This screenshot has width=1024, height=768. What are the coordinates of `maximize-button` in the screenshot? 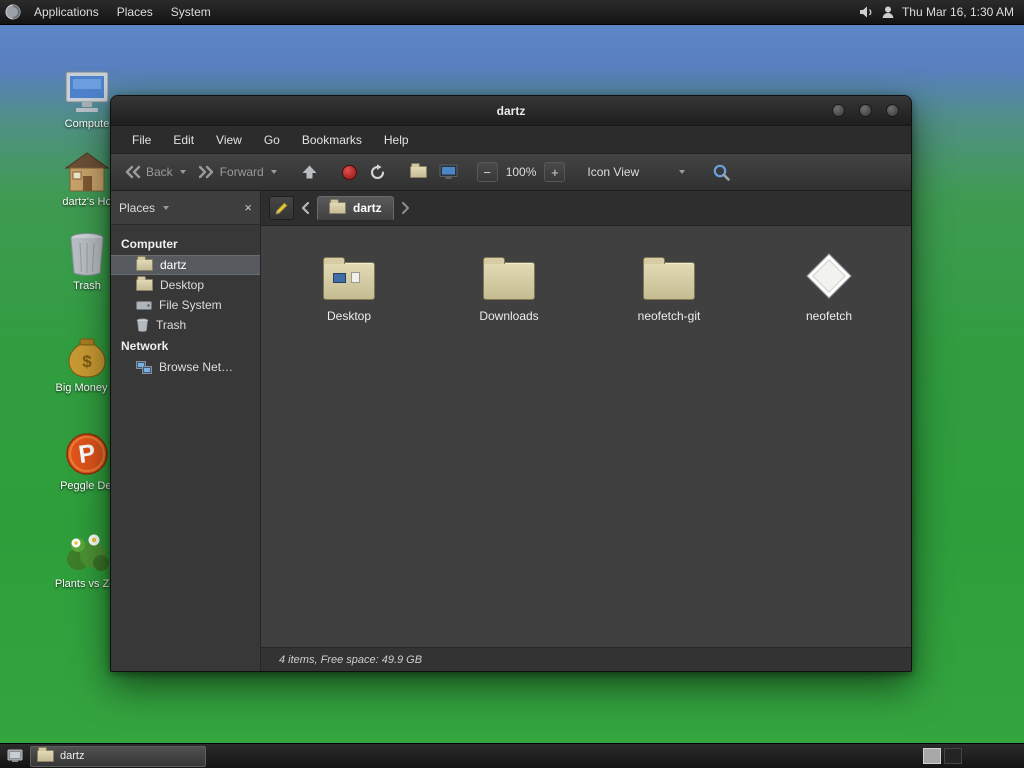 It's located at (865, 110).